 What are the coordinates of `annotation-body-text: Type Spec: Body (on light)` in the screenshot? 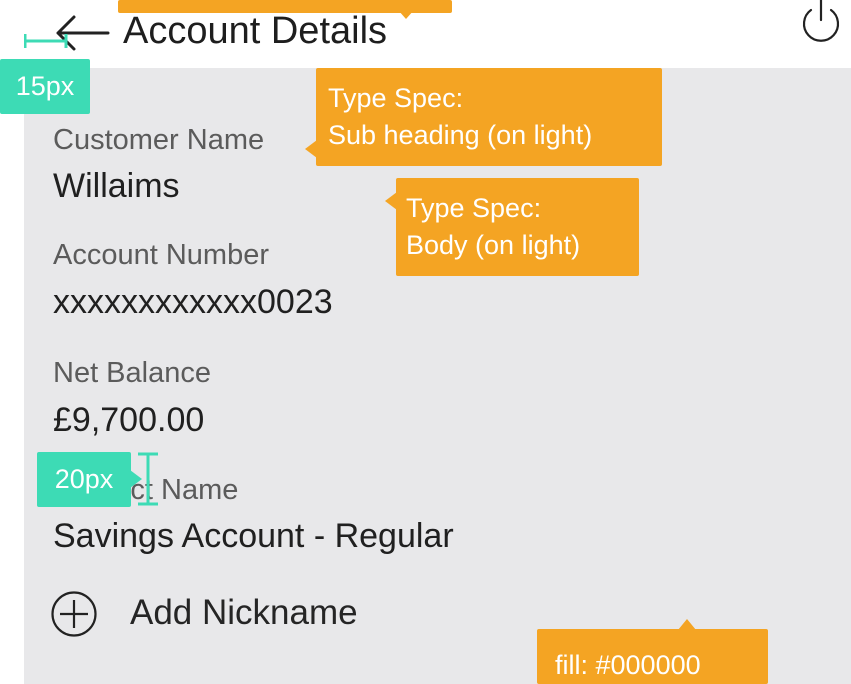 It's located at (493, 226).